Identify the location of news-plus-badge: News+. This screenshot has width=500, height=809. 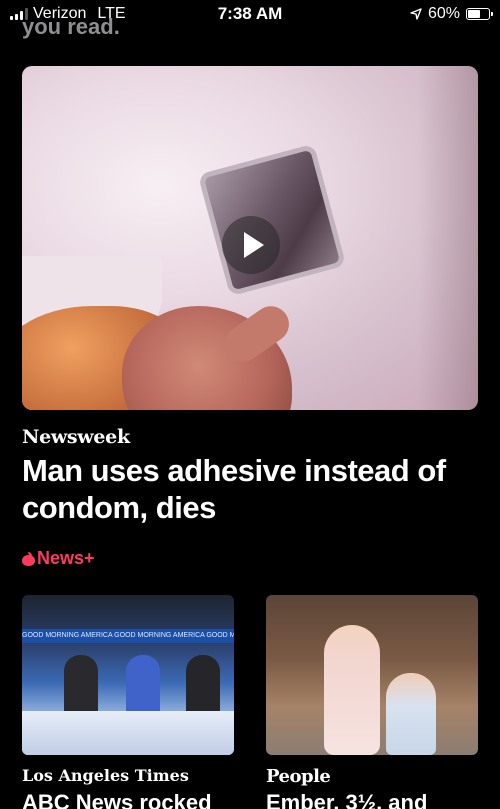
(58, 558).